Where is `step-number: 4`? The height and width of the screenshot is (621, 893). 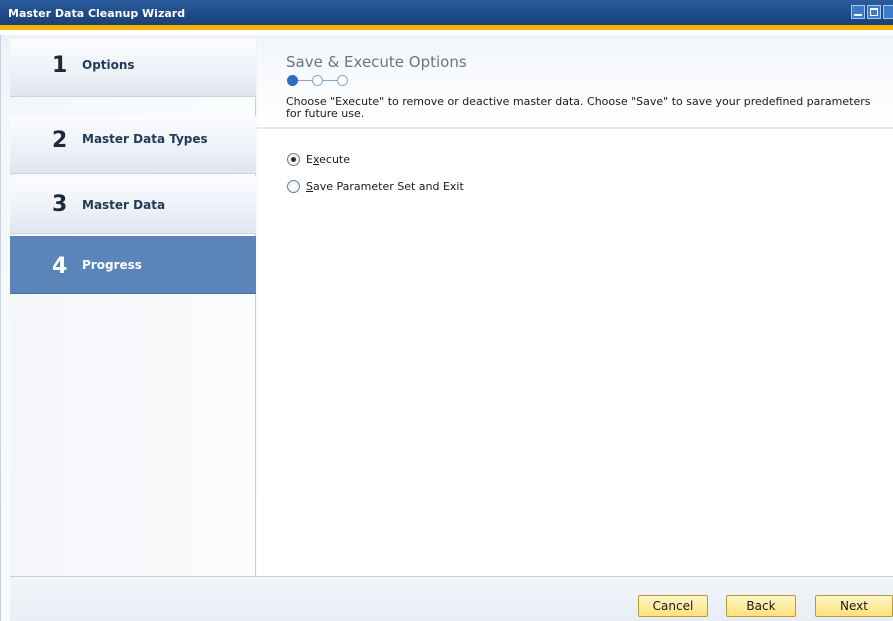 step-number: 4 is located at coordinates (60, 266).